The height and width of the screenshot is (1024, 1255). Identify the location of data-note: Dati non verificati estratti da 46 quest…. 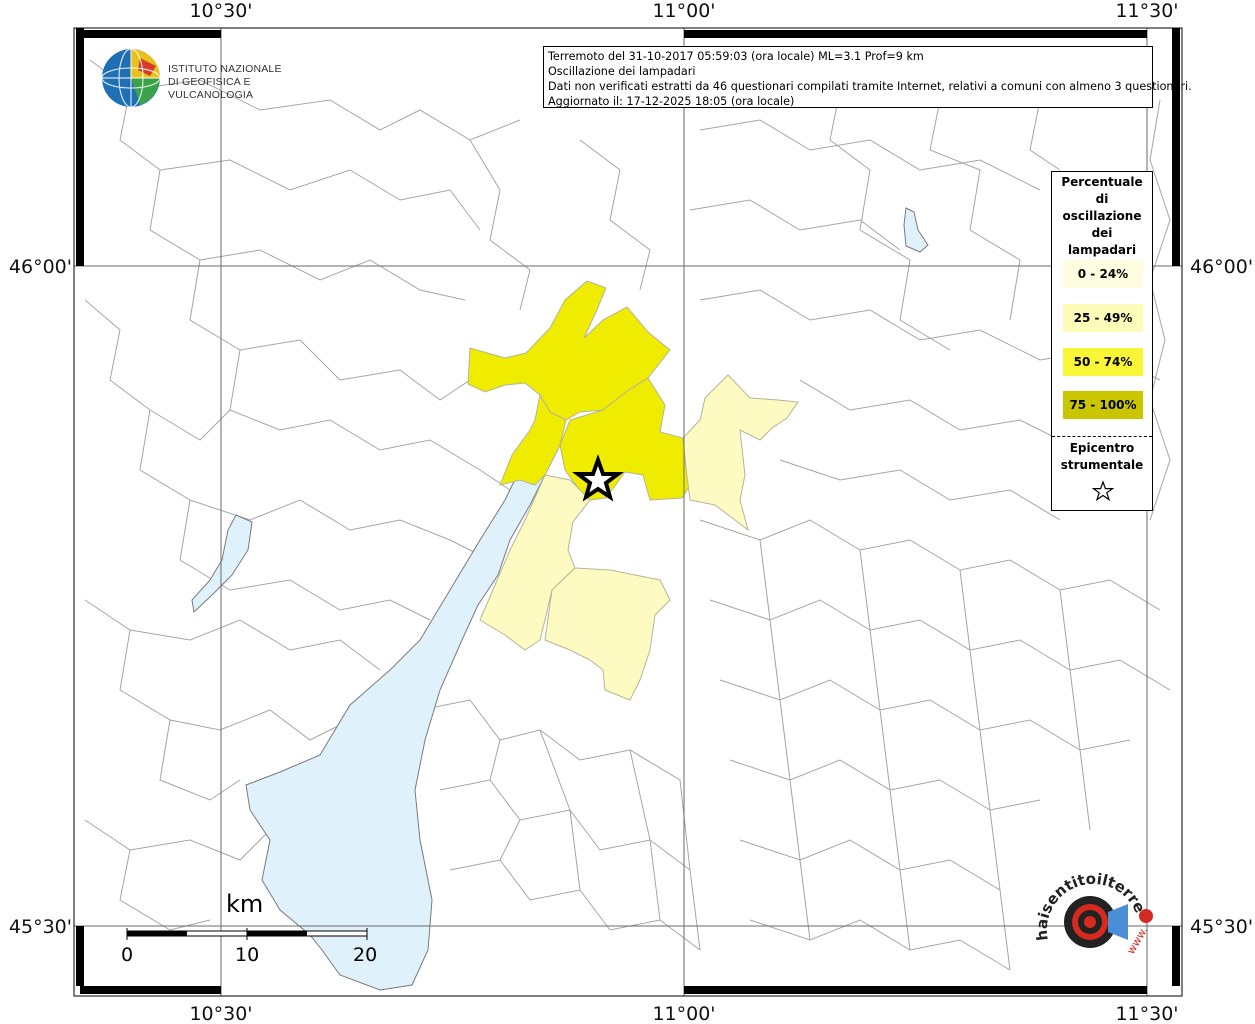
(870, 86).